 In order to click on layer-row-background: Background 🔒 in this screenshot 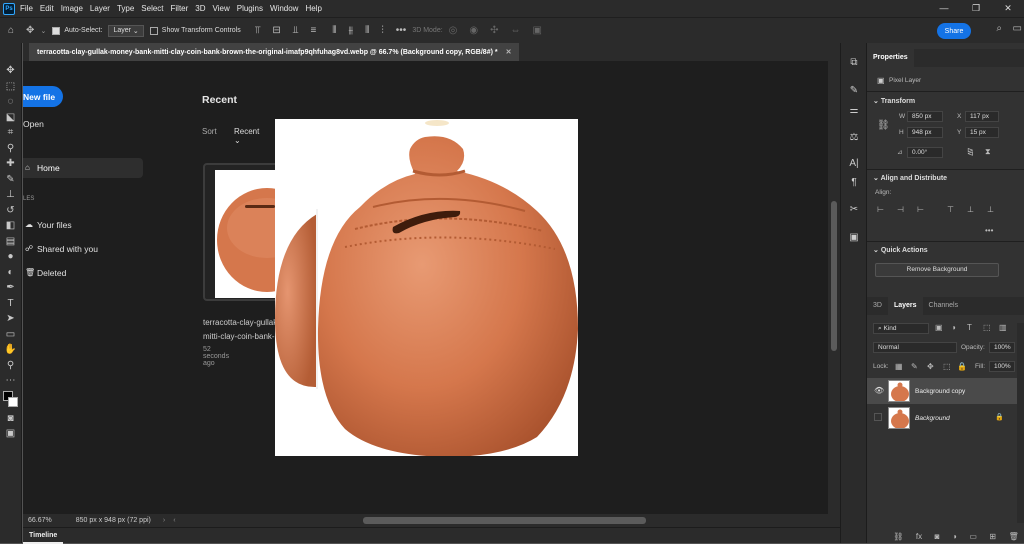, I will do `click(942, 418)`.